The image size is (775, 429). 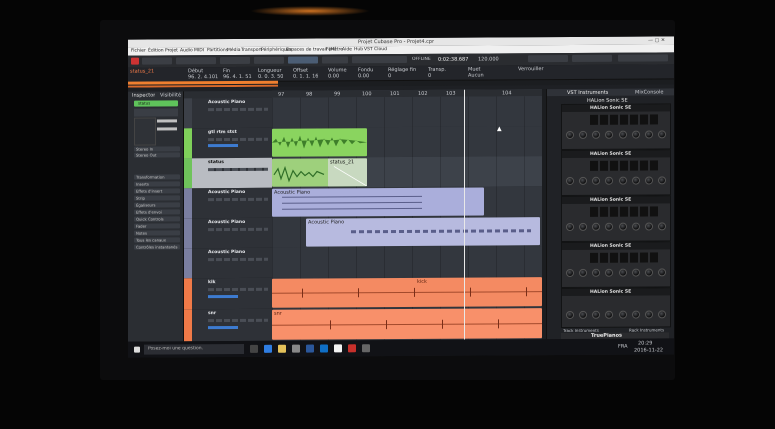 What do you see at coordinates (199, 50) in the screenshot?
I see `menu-midi: MIDI` at bounding box center [199, 50].